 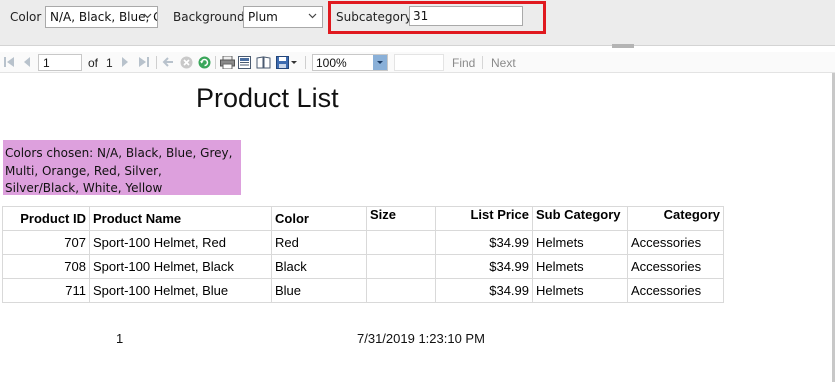 What do you see at coordinates (580, 218) in the screenshot?
I see `column-header: Sub Category` at bounding box center [580, 218].